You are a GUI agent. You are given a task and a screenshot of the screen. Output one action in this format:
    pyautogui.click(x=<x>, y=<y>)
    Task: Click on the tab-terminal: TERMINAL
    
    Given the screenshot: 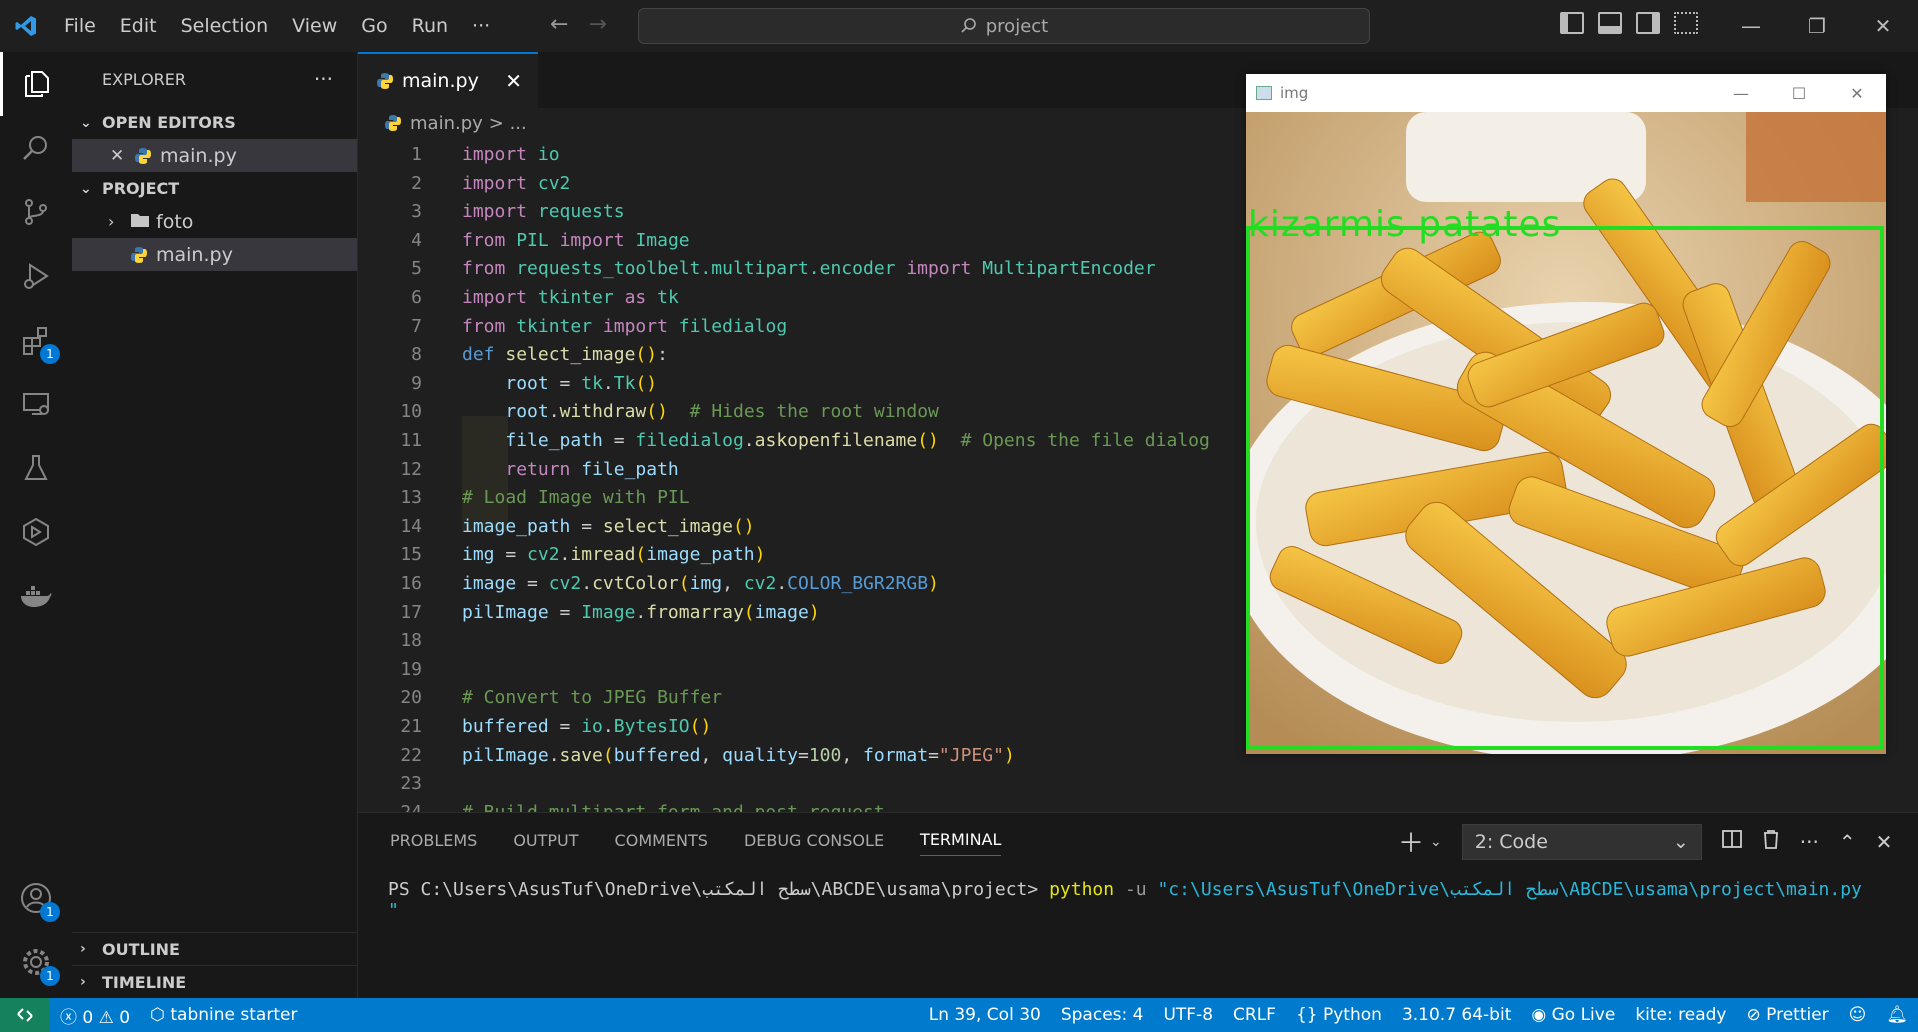 What is the action you would take?
    pyautogui.click(x=961, y=843)
    